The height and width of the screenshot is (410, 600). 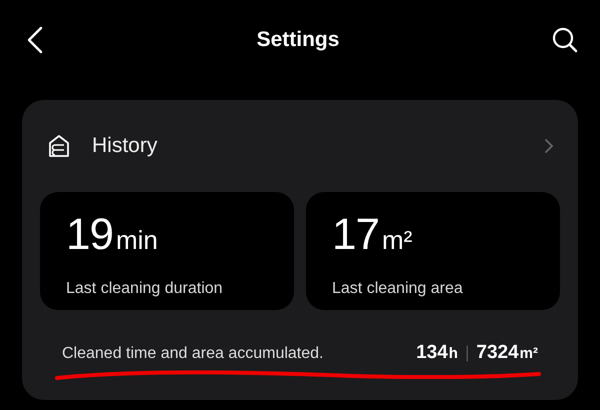 What do you see at coordinates (432, 353) in the screenshot?
I see `total-time-value: 134` at bounding box center [432, 353].